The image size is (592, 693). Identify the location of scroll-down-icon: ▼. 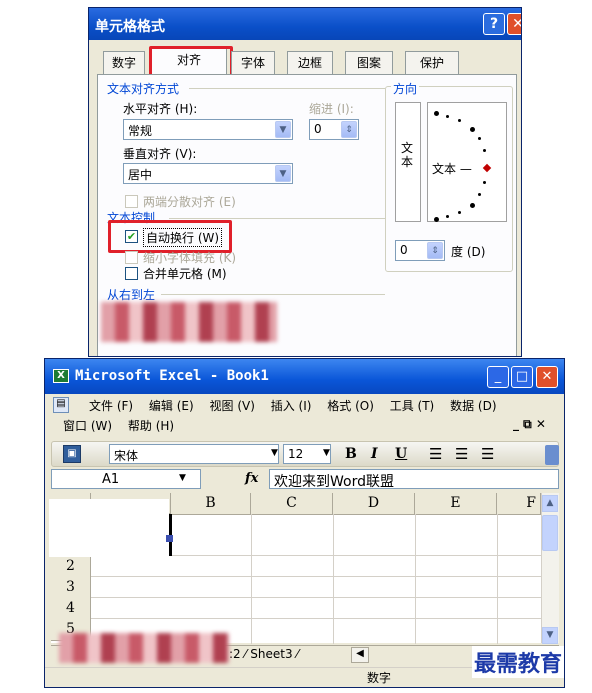
(550, 635).